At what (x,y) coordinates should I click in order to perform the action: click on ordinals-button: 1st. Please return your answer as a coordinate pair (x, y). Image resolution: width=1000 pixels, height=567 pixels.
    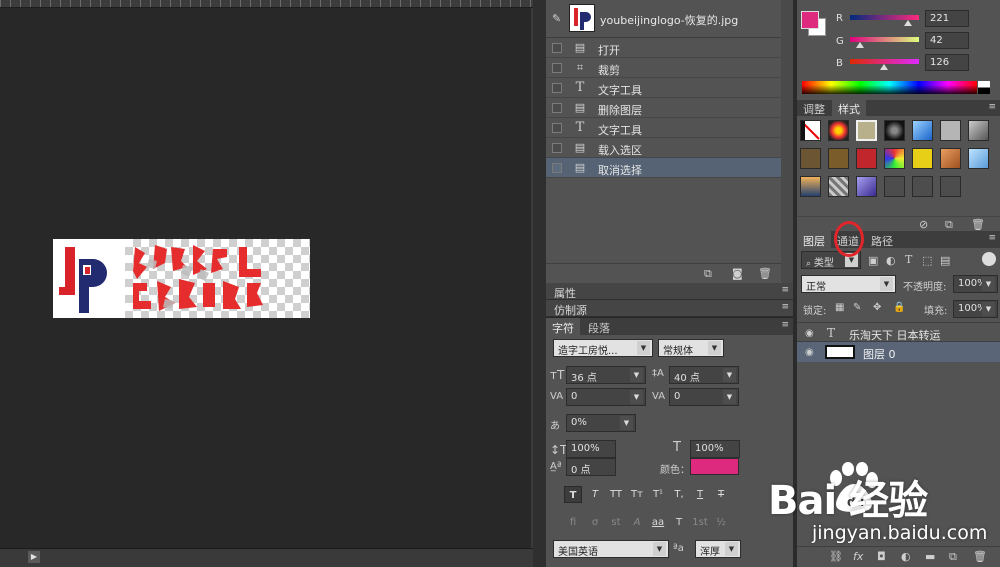
    Looking at the image, I should click on (700, 522).